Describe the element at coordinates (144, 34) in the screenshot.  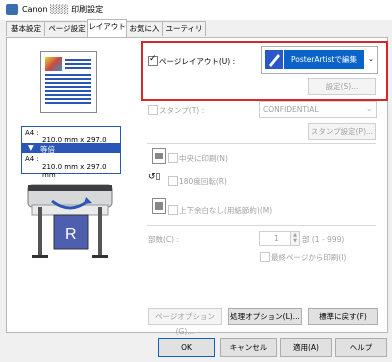
I see `tab-favorites: お気に入り` at that location.